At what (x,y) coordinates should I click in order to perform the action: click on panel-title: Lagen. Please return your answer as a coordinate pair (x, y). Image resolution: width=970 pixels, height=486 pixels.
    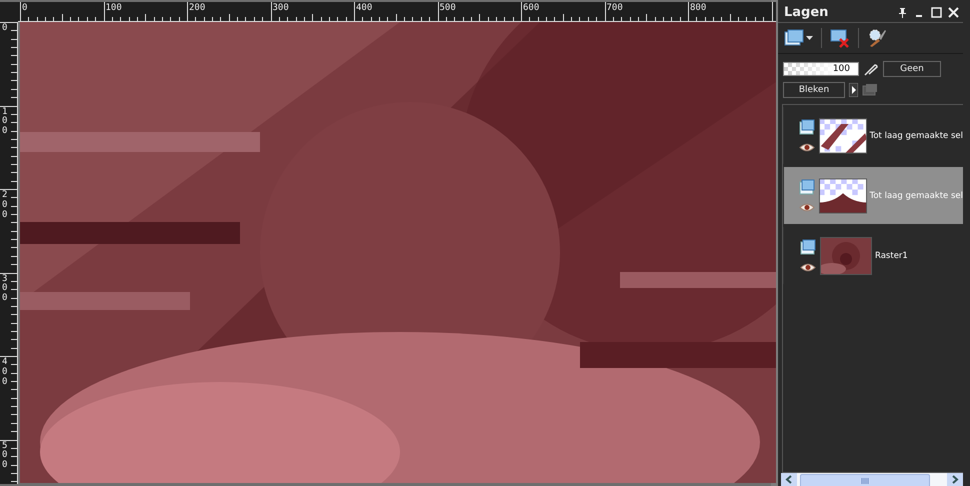
    Looking at the image, I should click on (807, 12).